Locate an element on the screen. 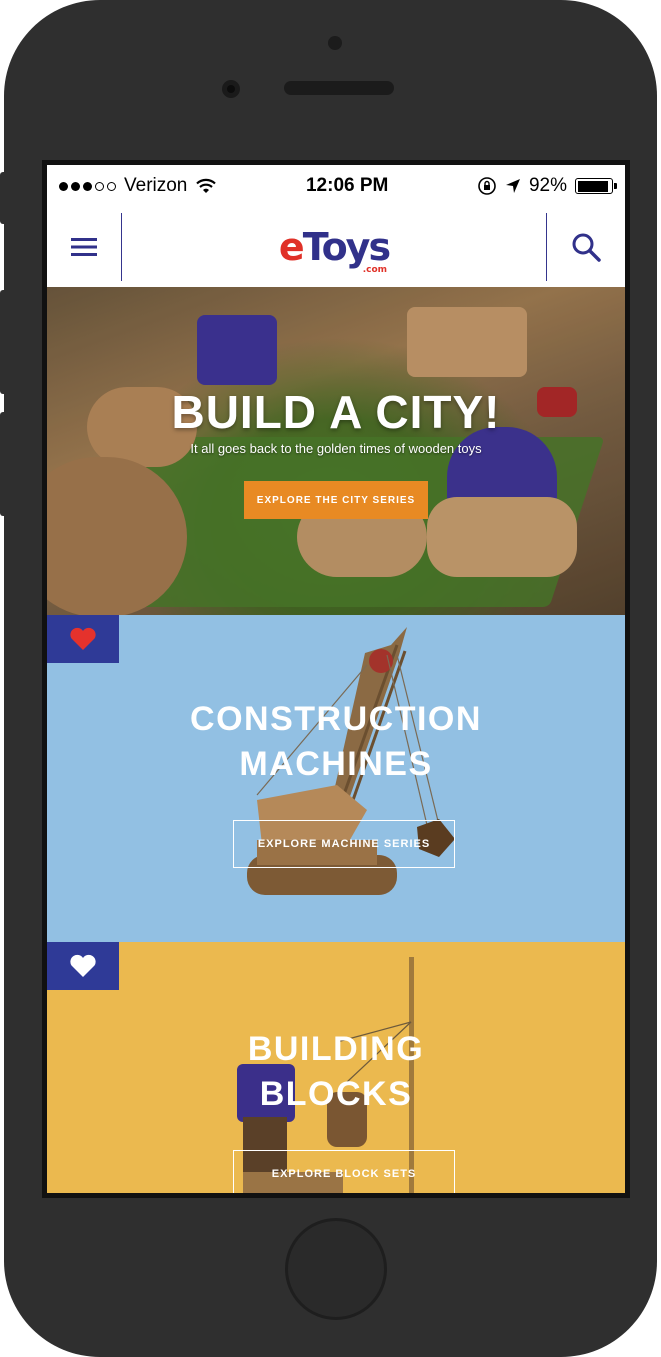 The width and height of the screenshot is (661, 1357). earpiece-speaker is located at coordinates (339, 88).